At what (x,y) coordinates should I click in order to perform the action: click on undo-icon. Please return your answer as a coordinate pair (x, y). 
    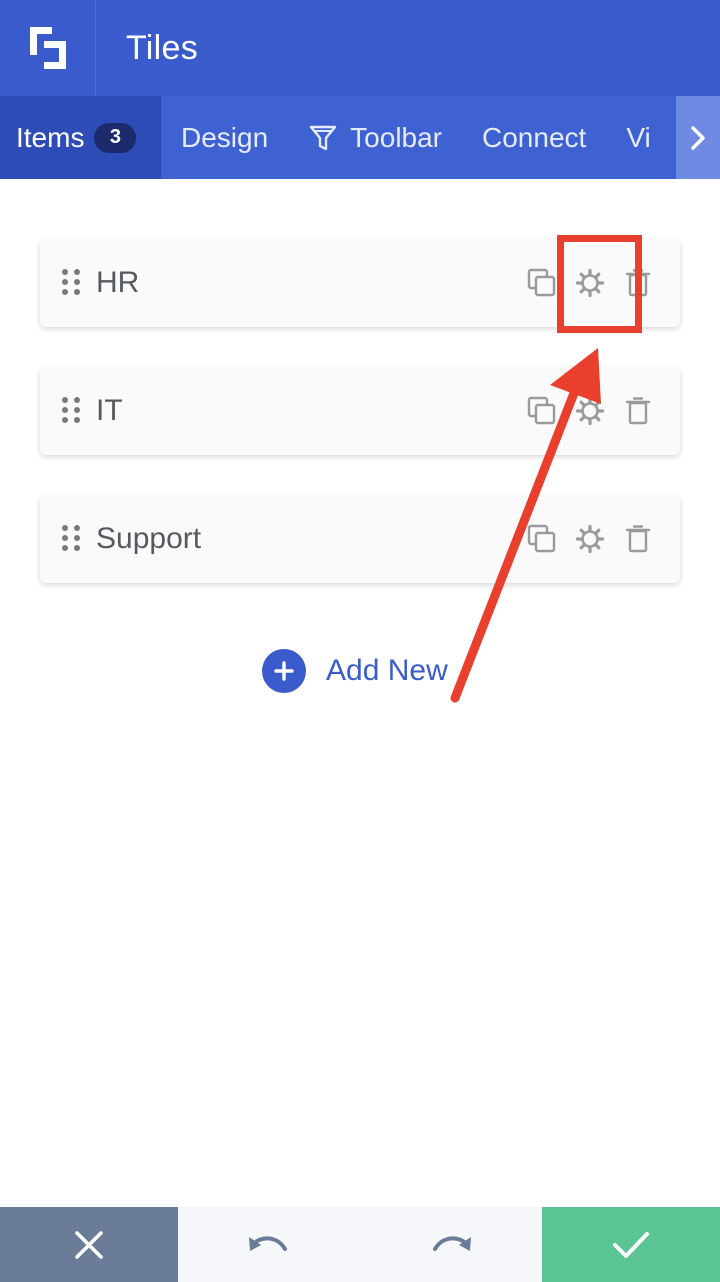
    Looking at the image, I should click on (268, 1243).